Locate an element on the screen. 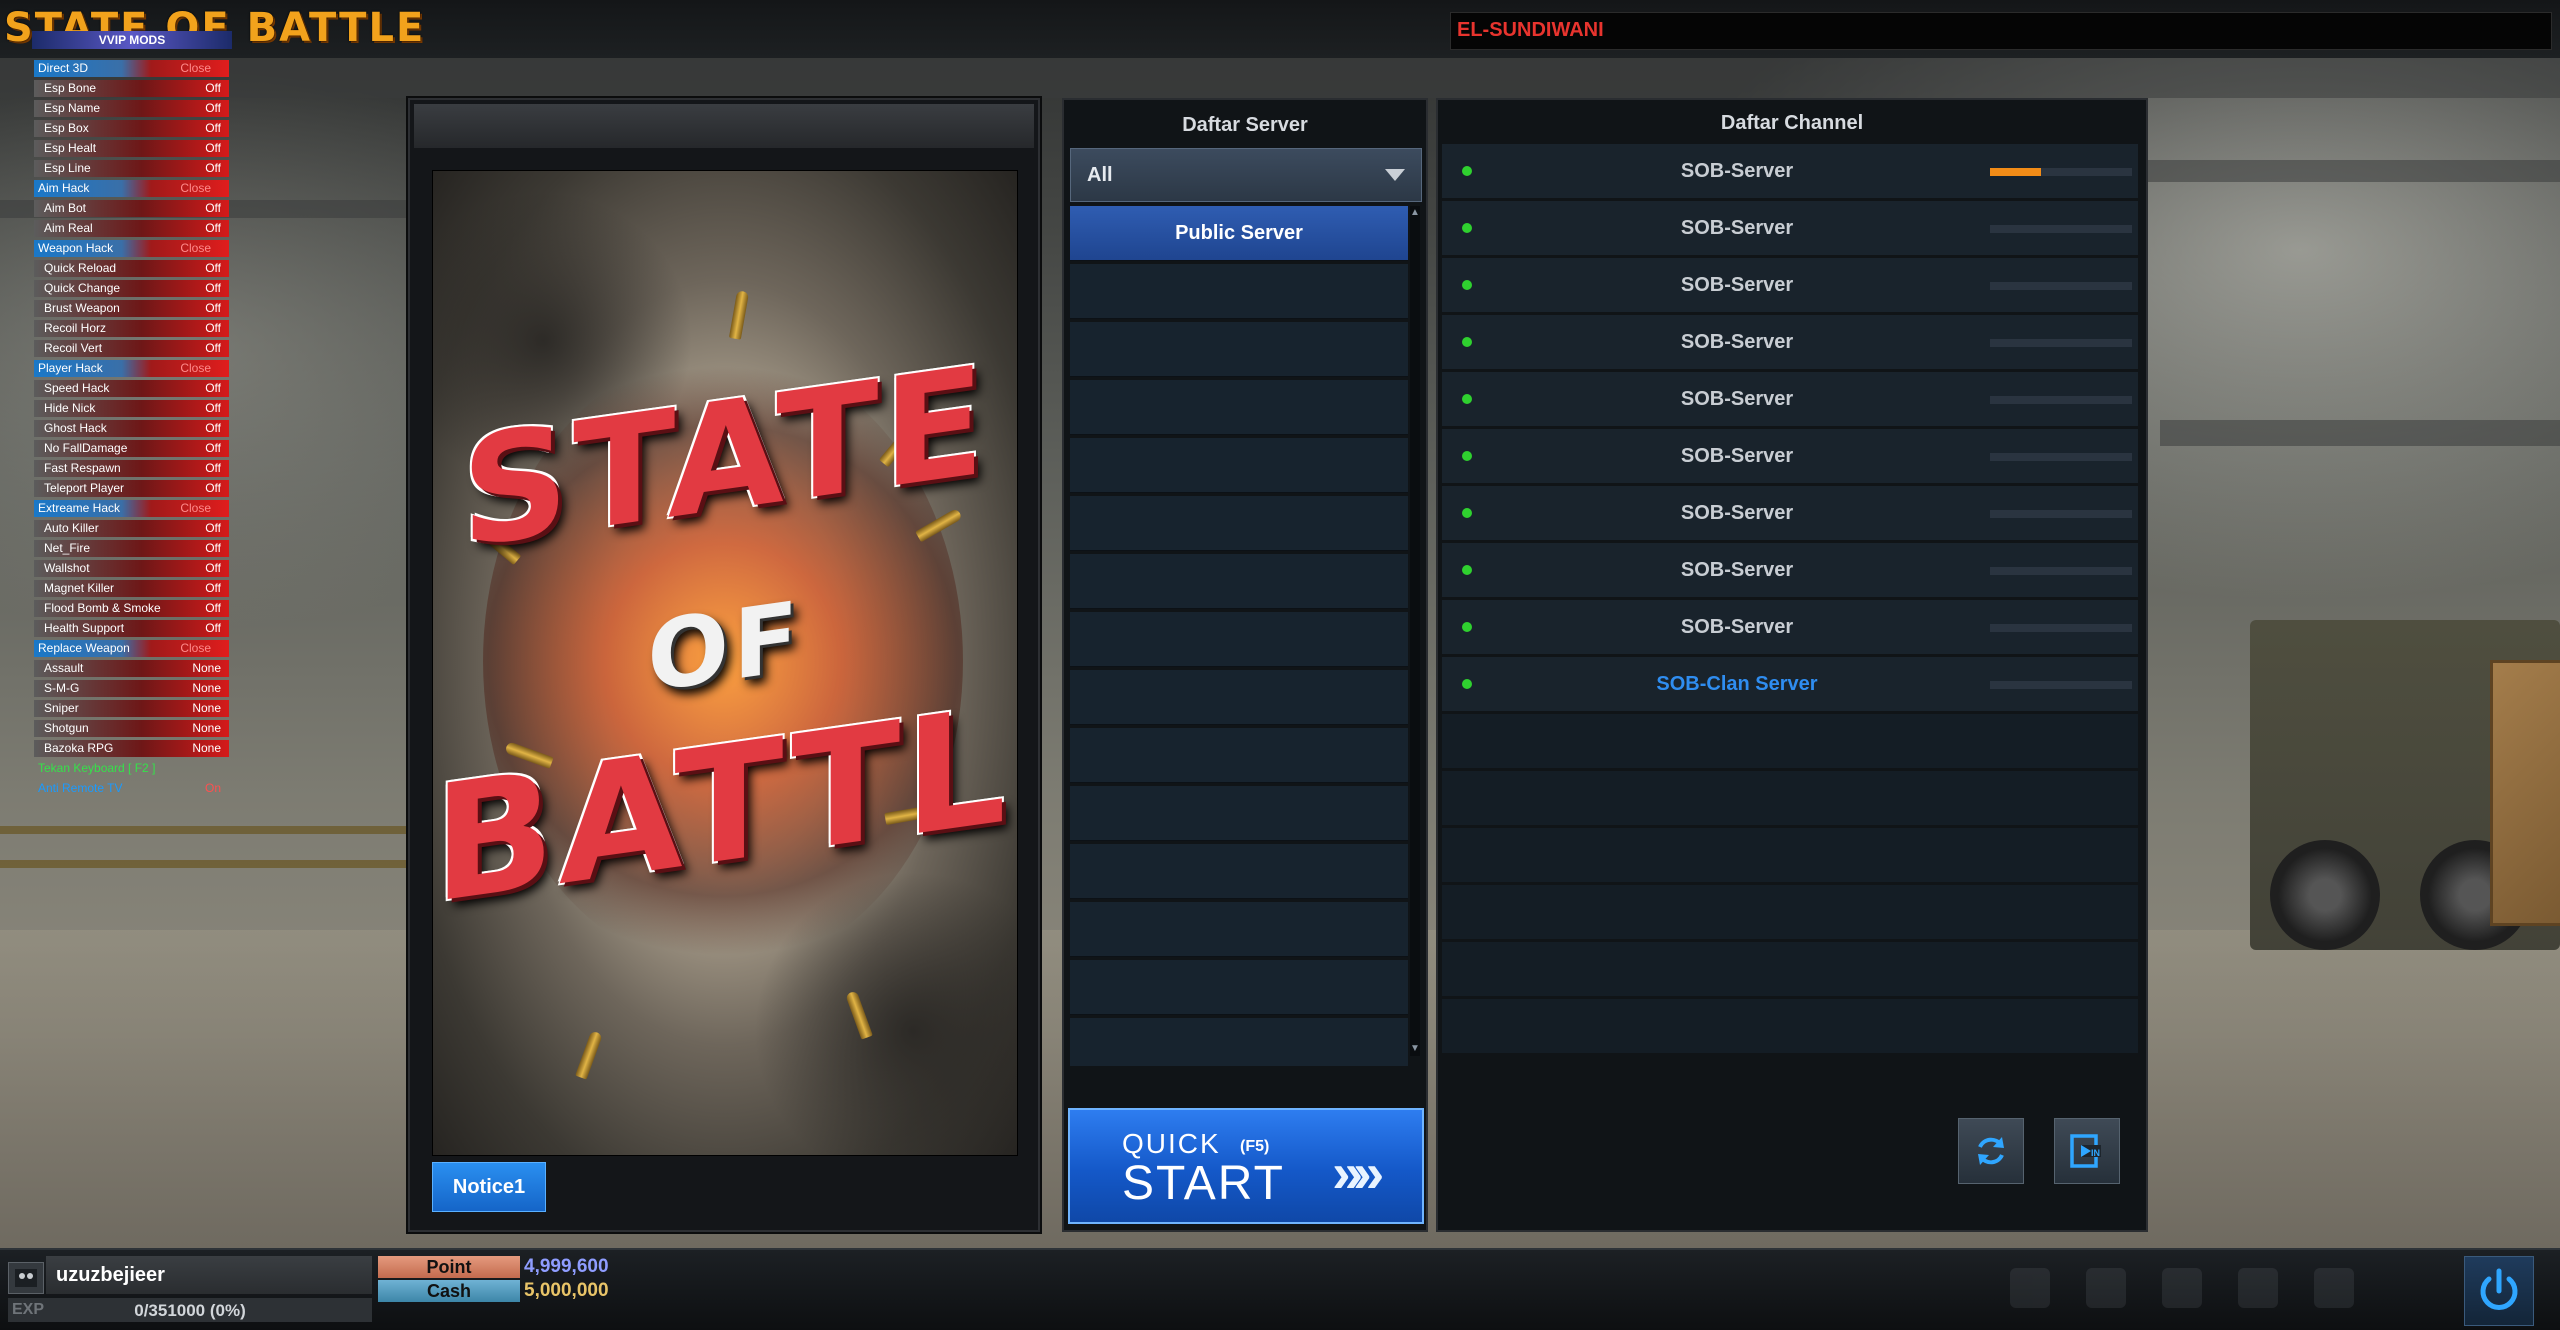 The image size is (2560, 1330). mod-menu-item: Esp Line Off is located at coordinates (131, 168).